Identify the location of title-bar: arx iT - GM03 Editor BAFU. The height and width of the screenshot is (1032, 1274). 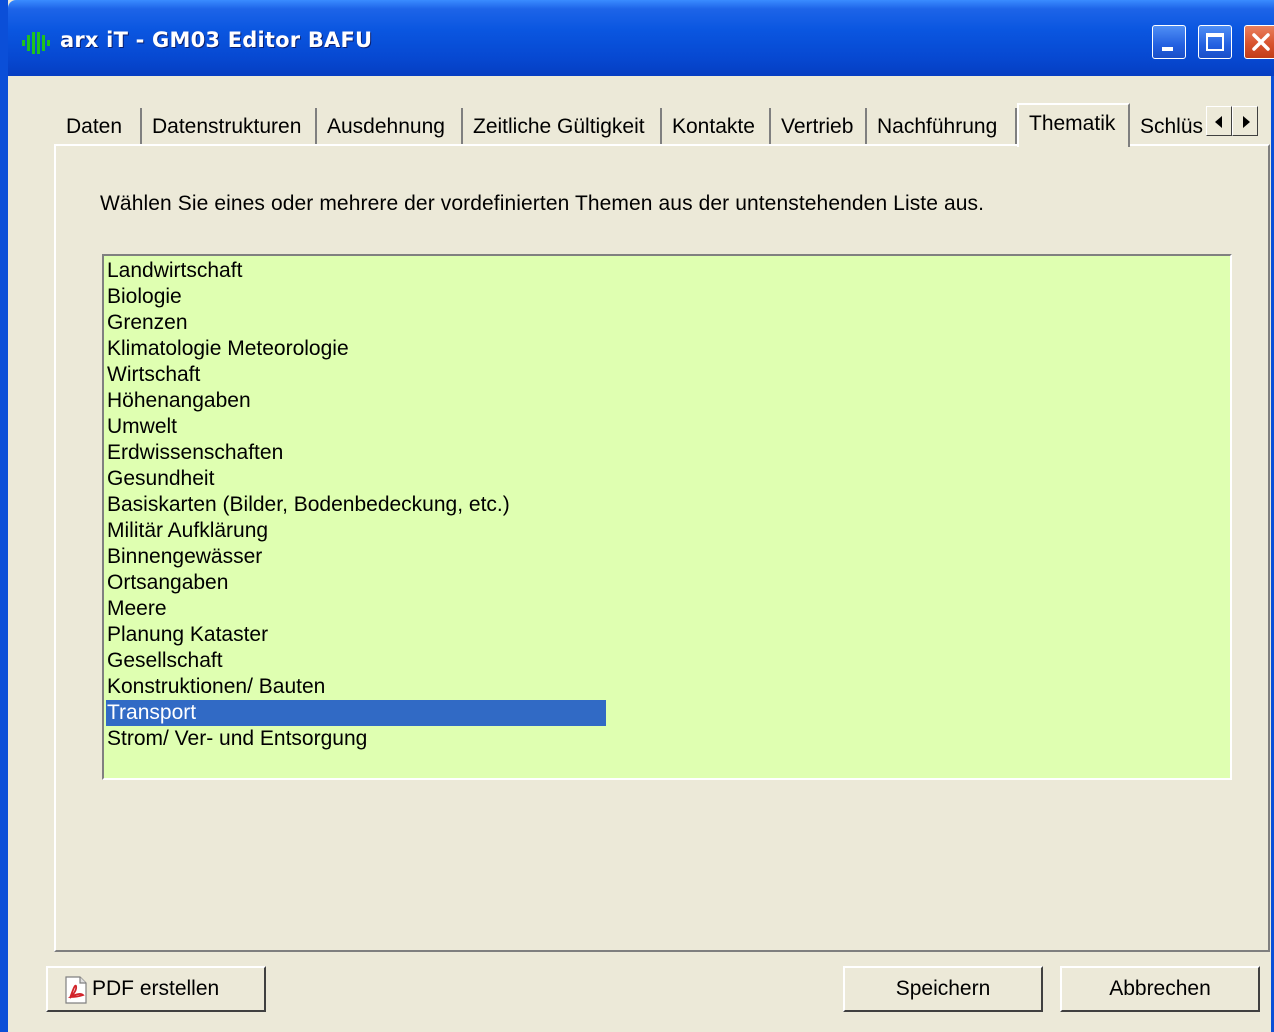
(641, 38).